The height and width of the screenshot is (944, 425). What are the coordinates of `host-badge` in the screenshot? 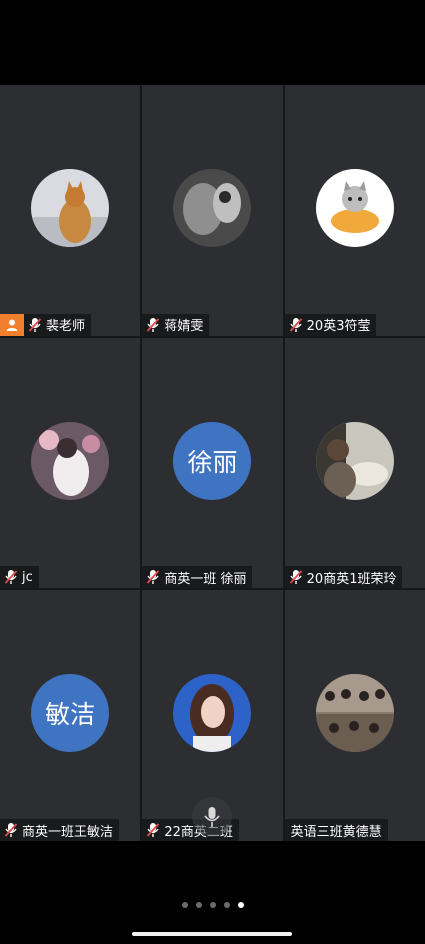 It's located at (12, 324).